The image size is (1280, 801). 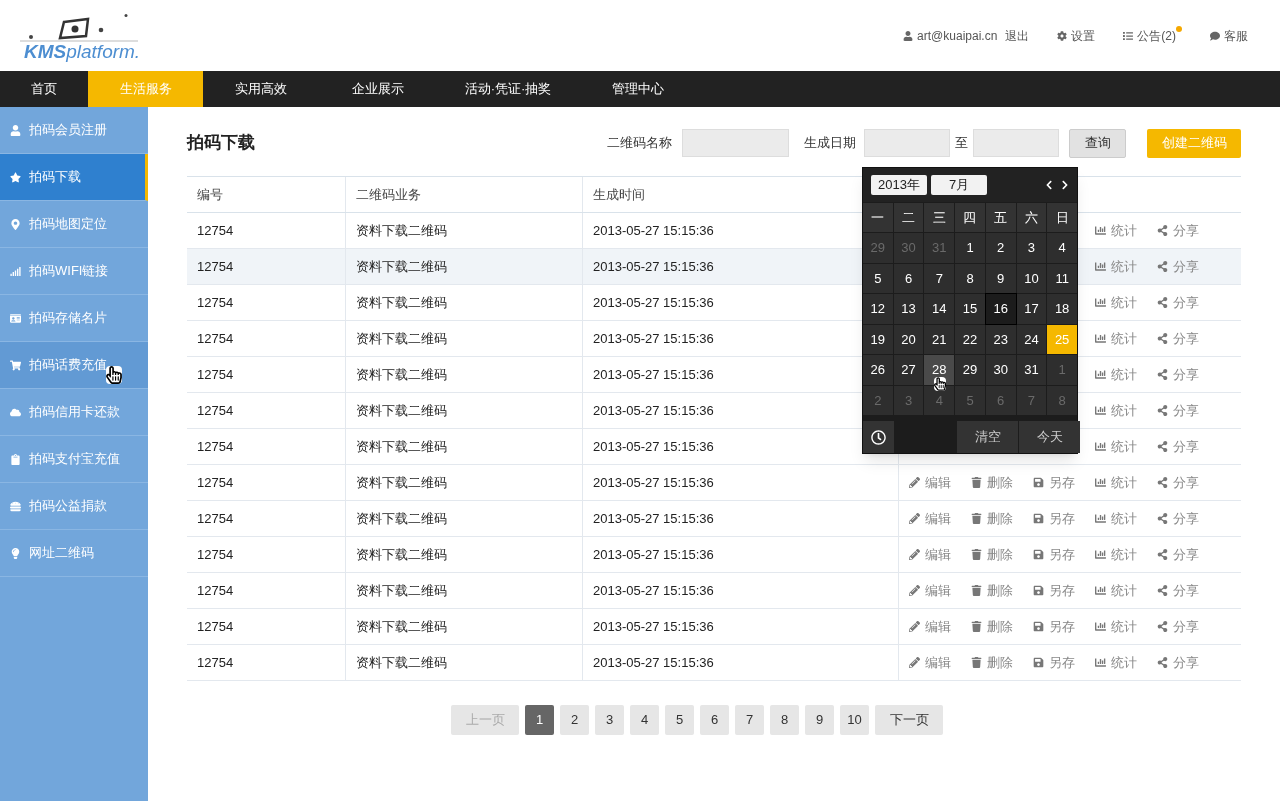 What do you see at coordinates (939, 339) in the screenshot?
I see `calendar-day: 21` at bounding box center [939, 339].